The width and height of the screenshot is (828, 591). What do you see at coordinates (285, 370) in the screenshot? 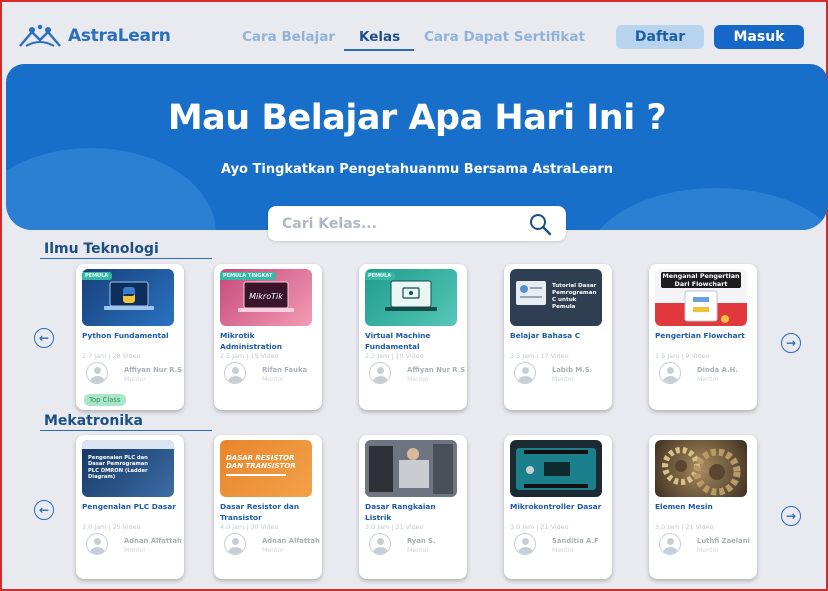
I see `mentor-name: Rifan Fauka` at bounding box center [285, 370].